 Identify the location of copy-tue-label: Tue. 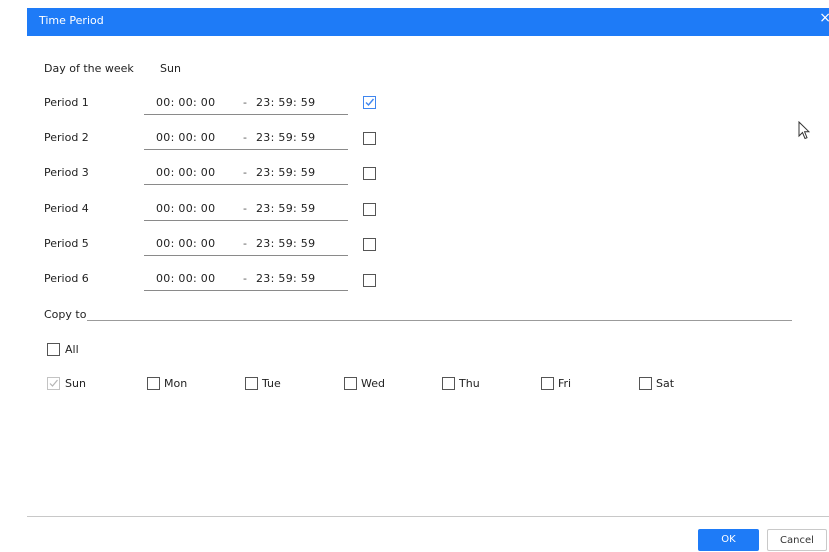
(271, 383).